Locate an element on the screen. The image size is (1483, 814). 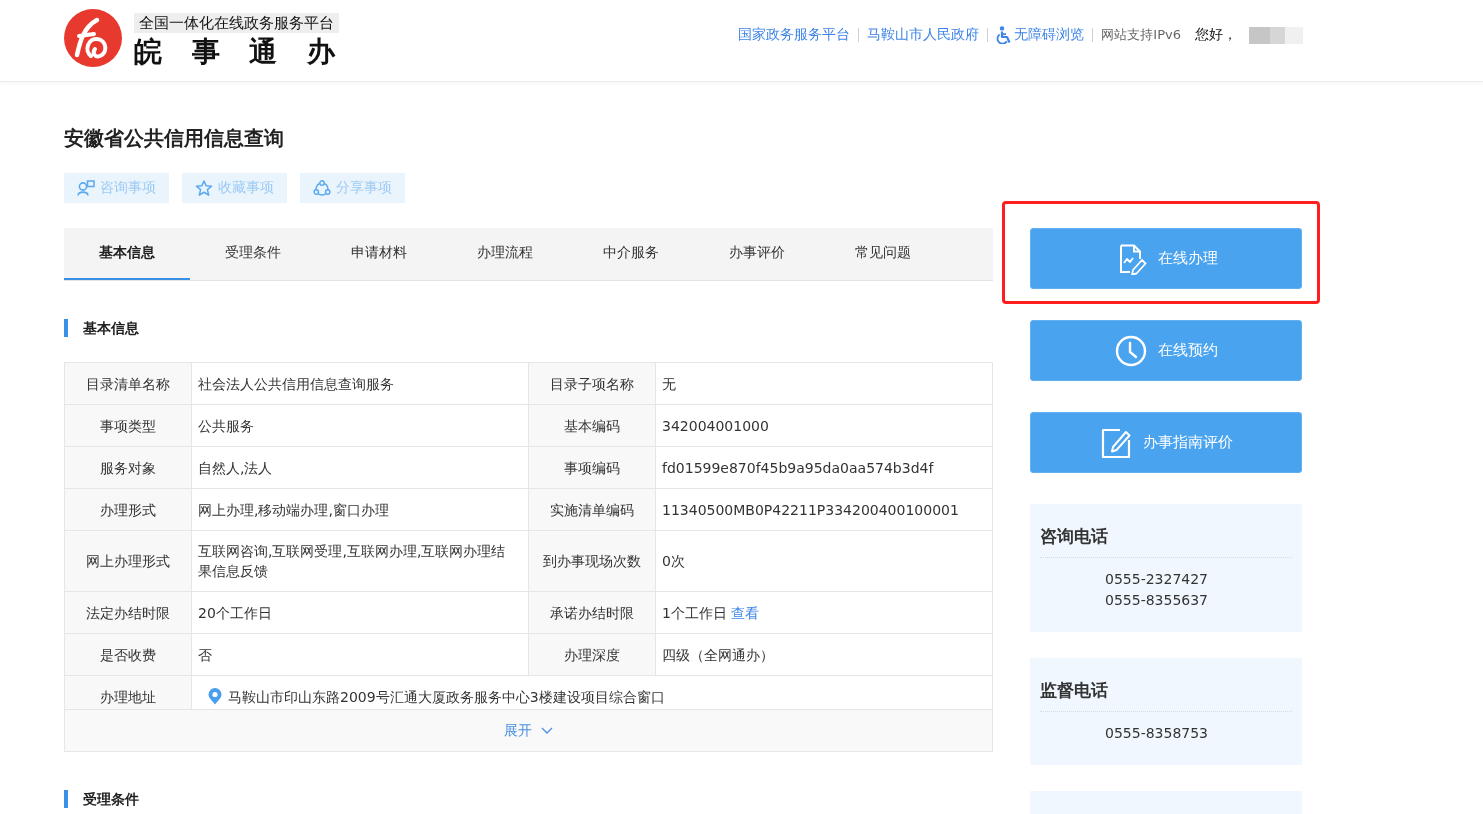
field-value: 自然人,法人 is located at coordinates (235, 468).